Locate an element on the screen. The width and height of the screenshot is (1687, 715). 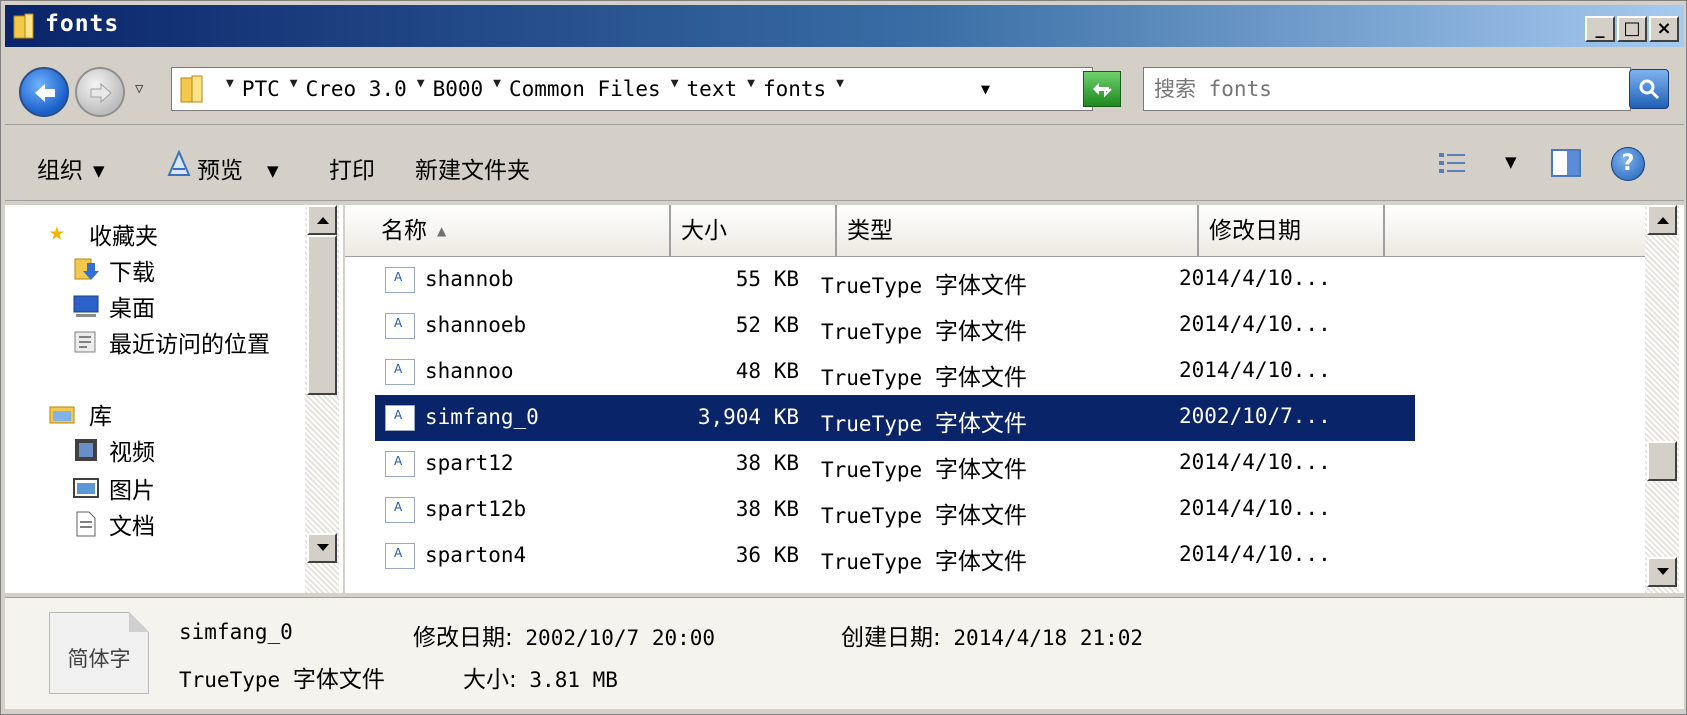
forward-arrow-icon is located at coordinates (101, 93).